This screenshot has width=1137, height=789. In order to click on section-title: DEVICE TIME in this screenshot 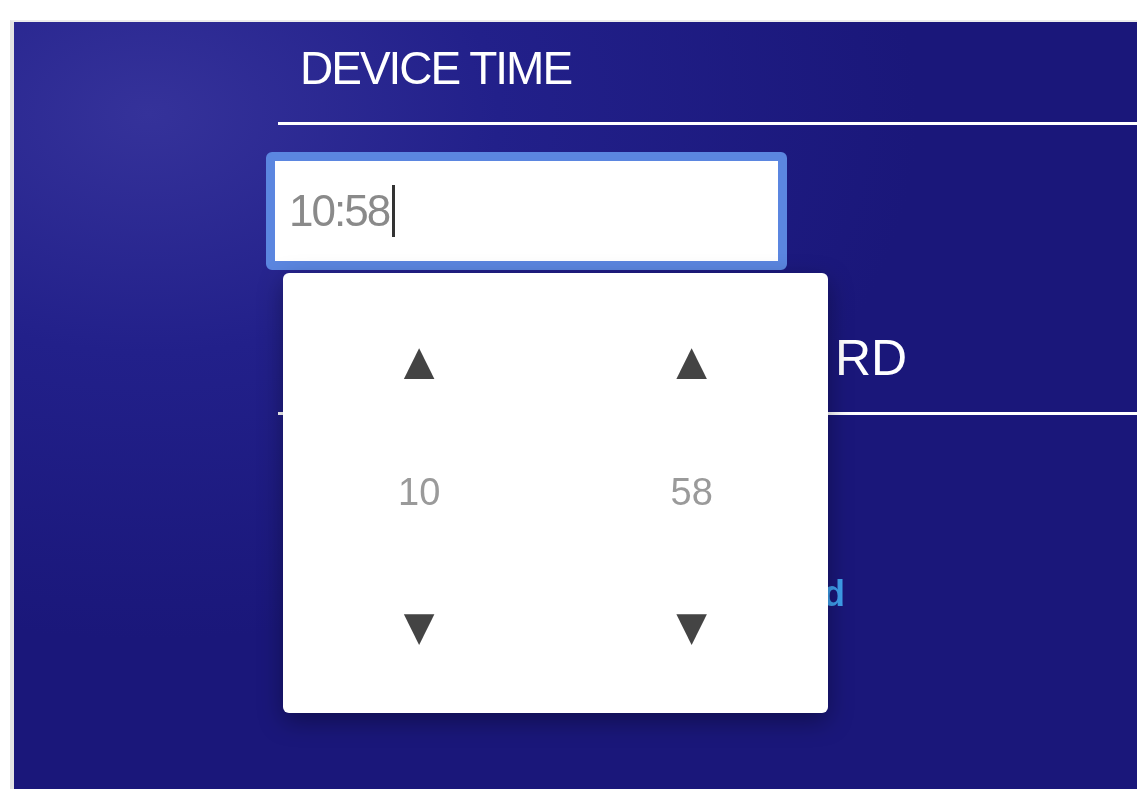, I will do `click(436, 68)`.